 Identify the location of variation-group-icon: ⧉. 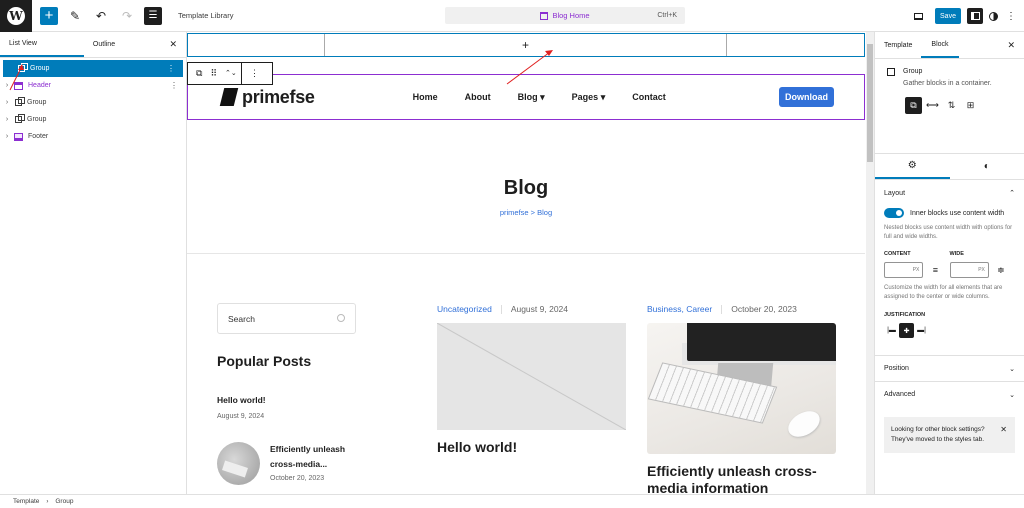
(913, 105).